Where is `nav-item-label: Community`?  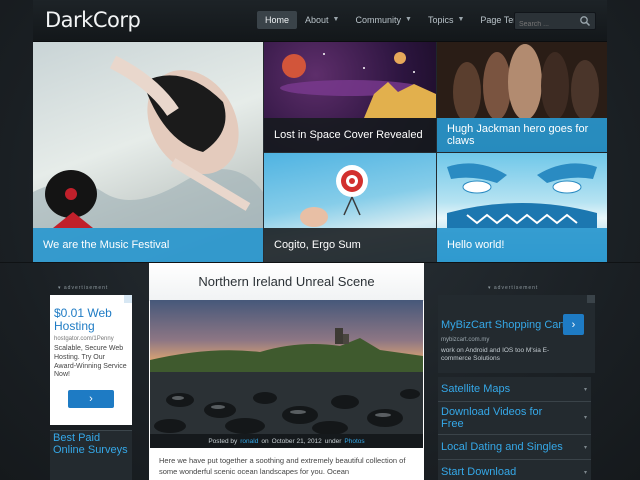
nav-item-label: Community is located at coordinates (378, 20).